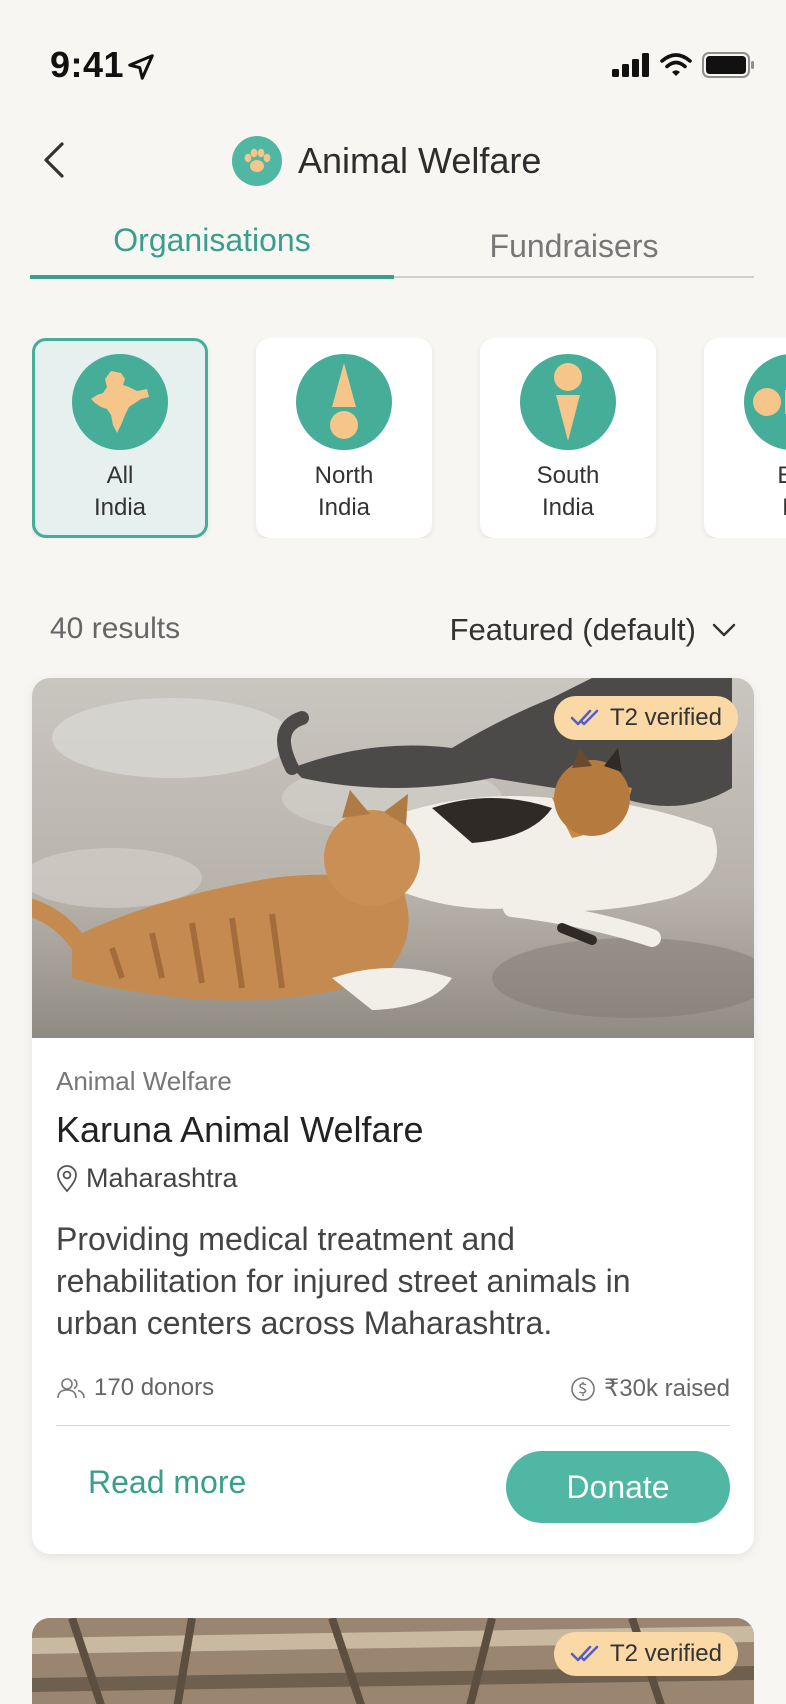 Image resolution: width=786 pixels, height=1704 pixels. I want to click on region-label: Ea In, so click(781, 491).